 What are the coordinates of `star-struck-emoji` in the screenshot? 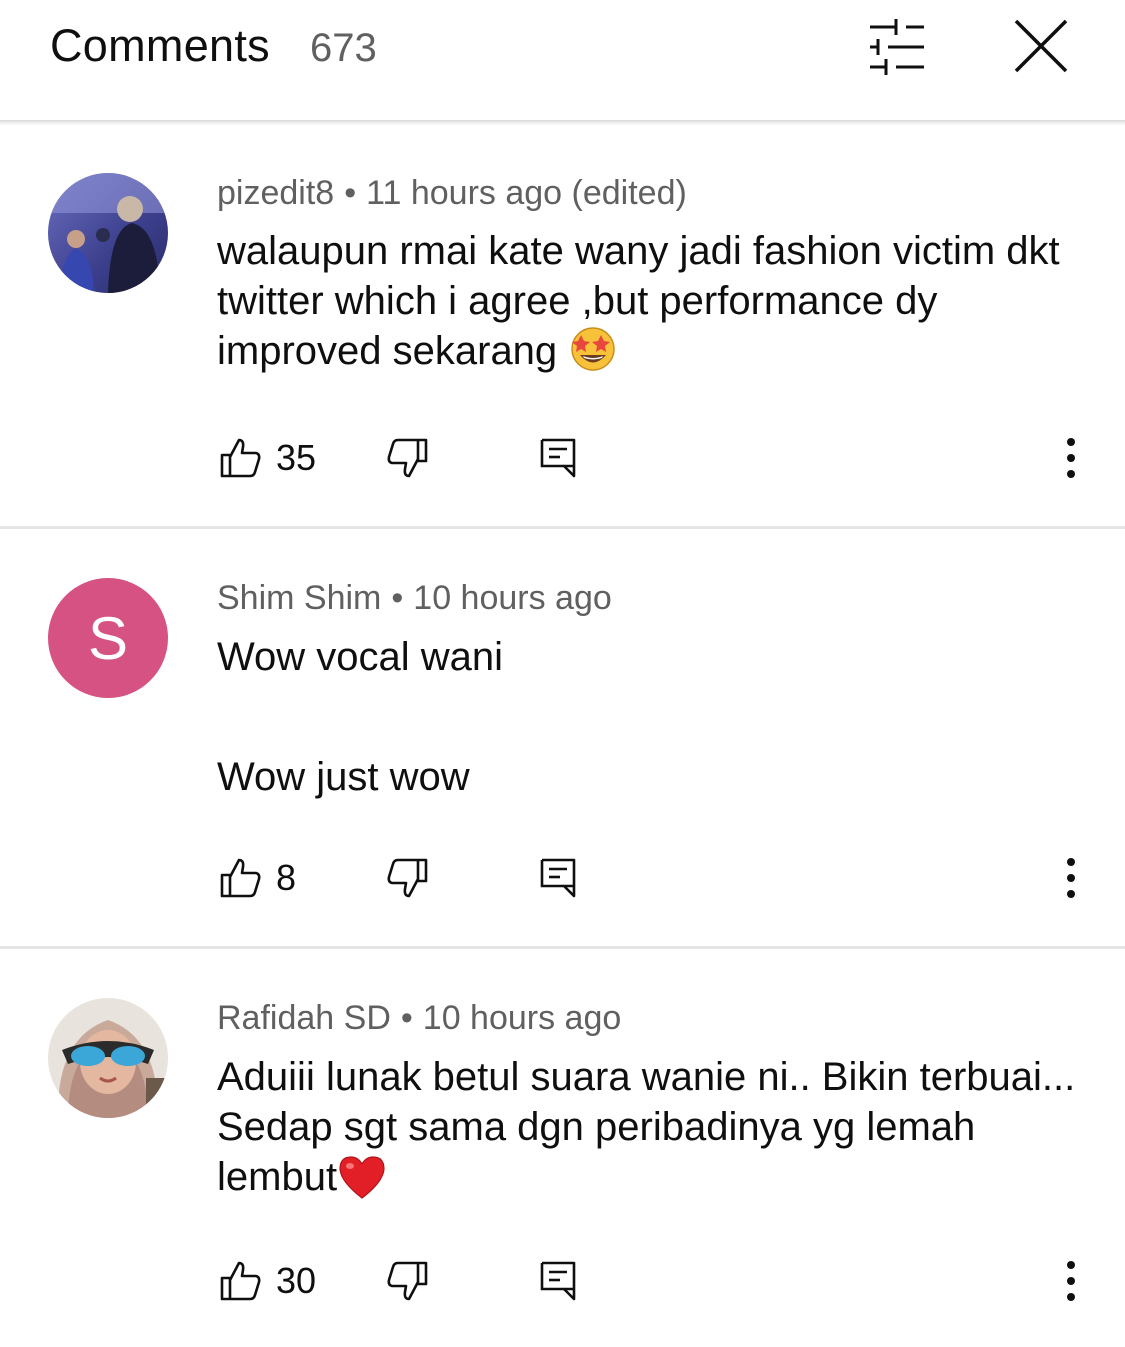 It's located at (593, 349).